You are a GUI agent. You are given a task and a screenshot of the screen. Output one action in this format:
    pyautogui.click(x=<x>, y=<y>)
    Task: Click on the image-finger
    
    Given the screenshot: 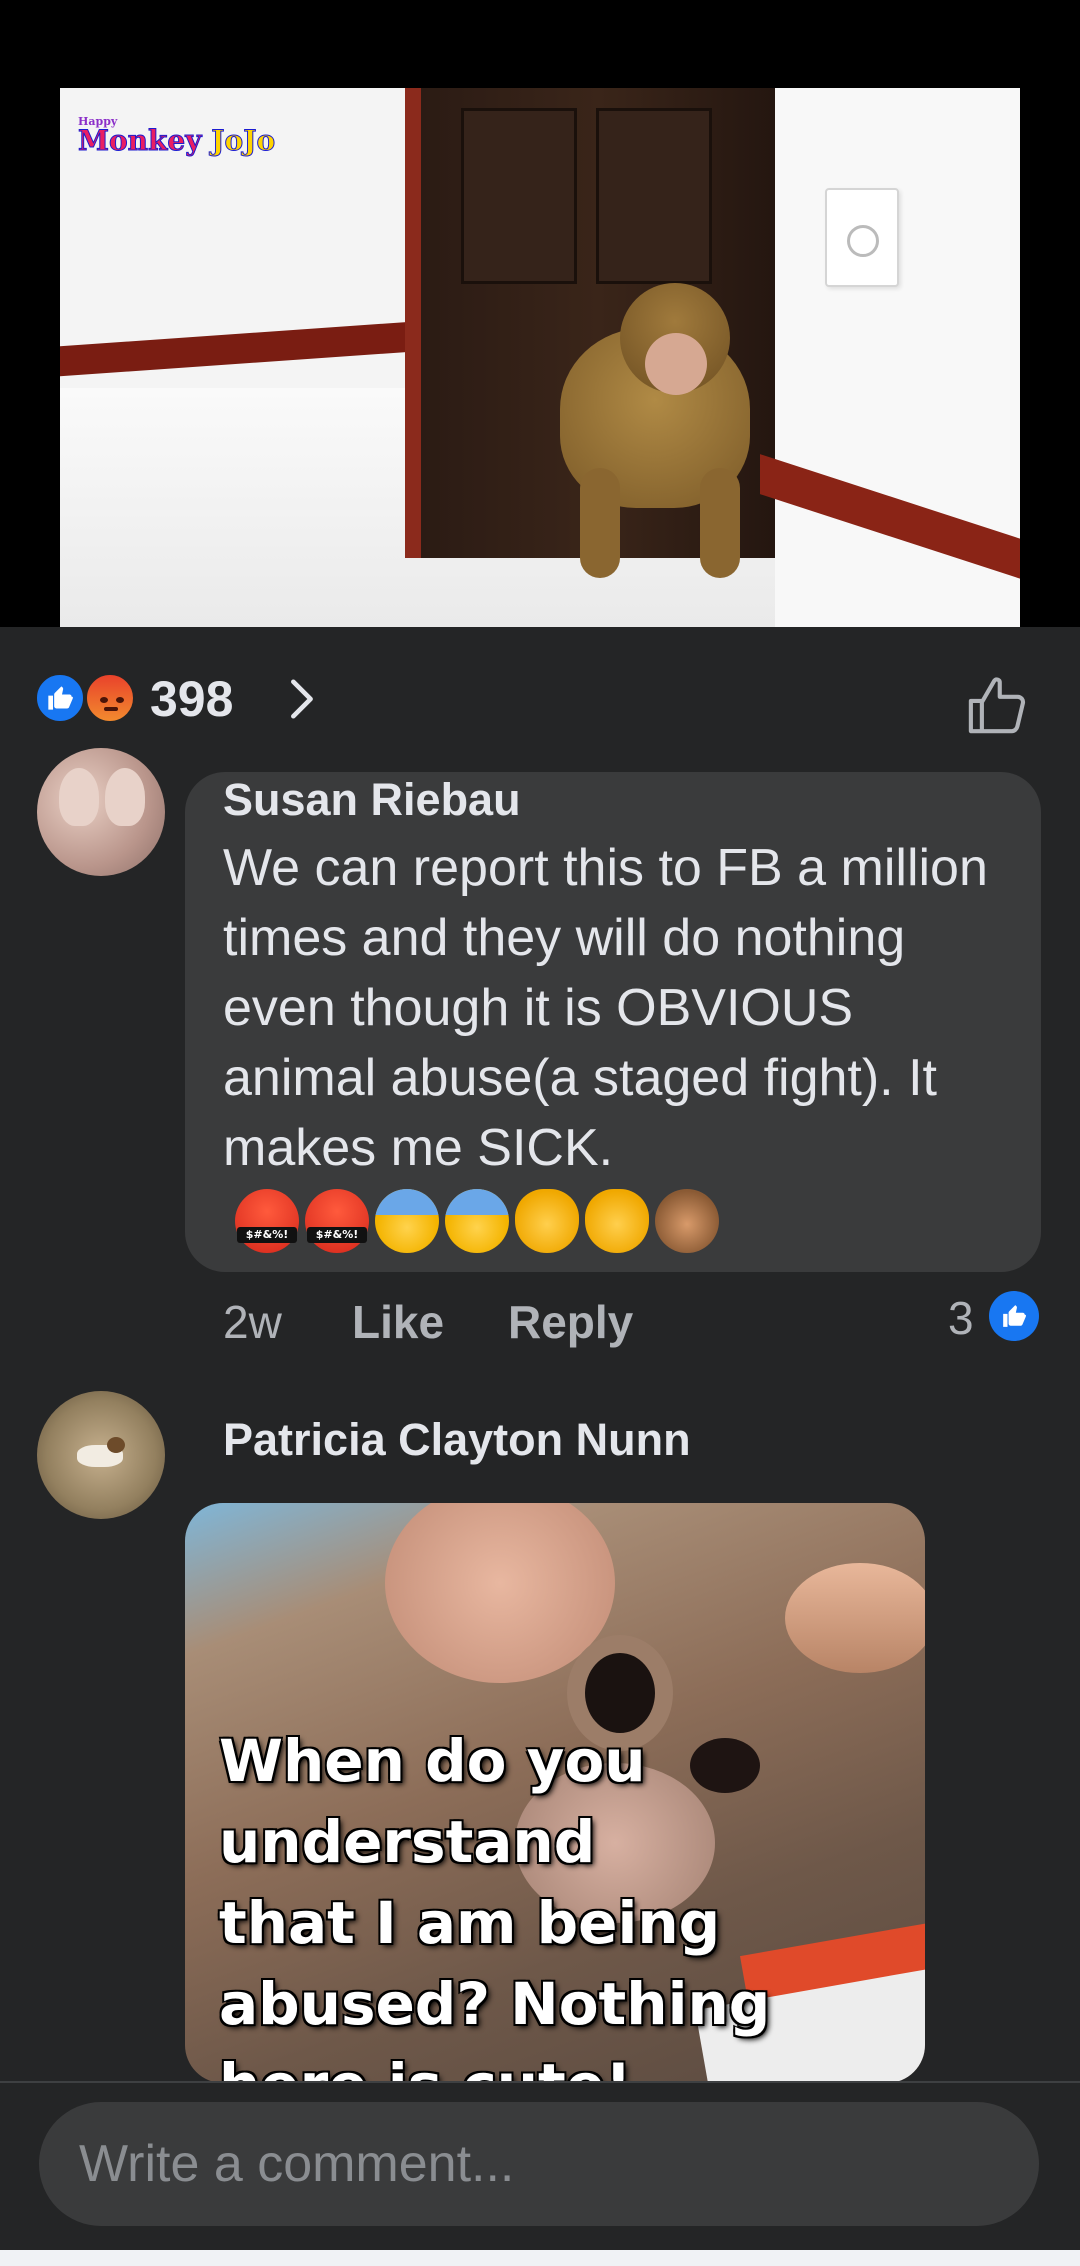 What is the action you would take?
    pyautogui.click(x=855, y=1618)
    